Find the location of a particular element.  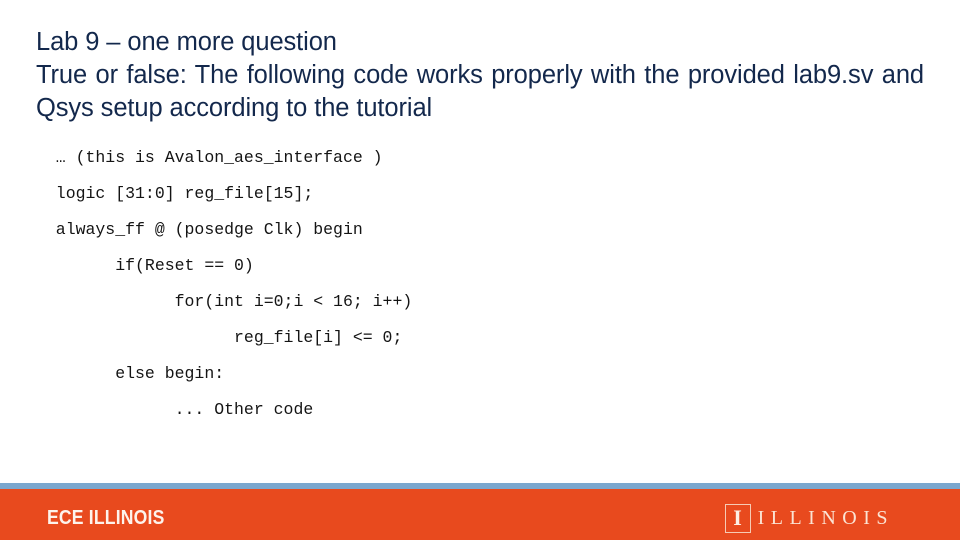

page-title: Lab 9 – one more question is located at coordinates (186, 42).